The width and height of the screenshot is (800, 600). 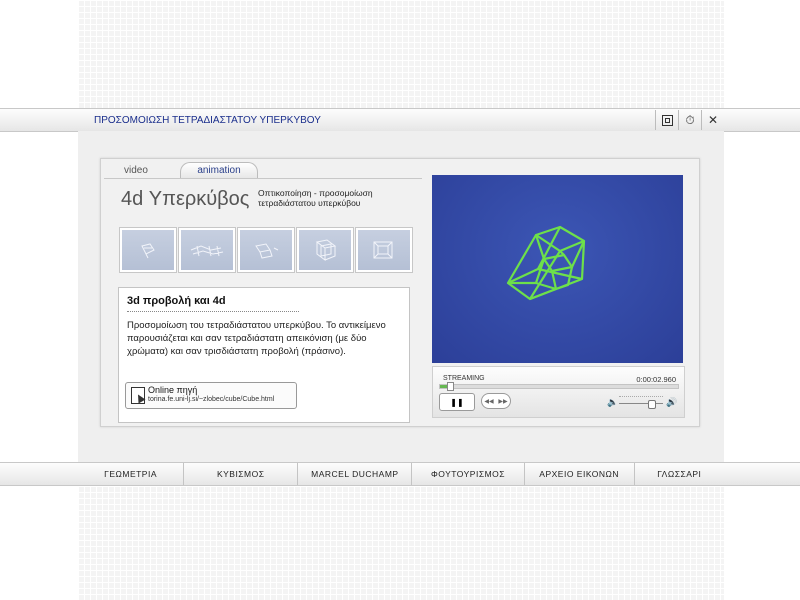 I want to click on stopwatch-icon: ⏱, so click(x=690, y=119).